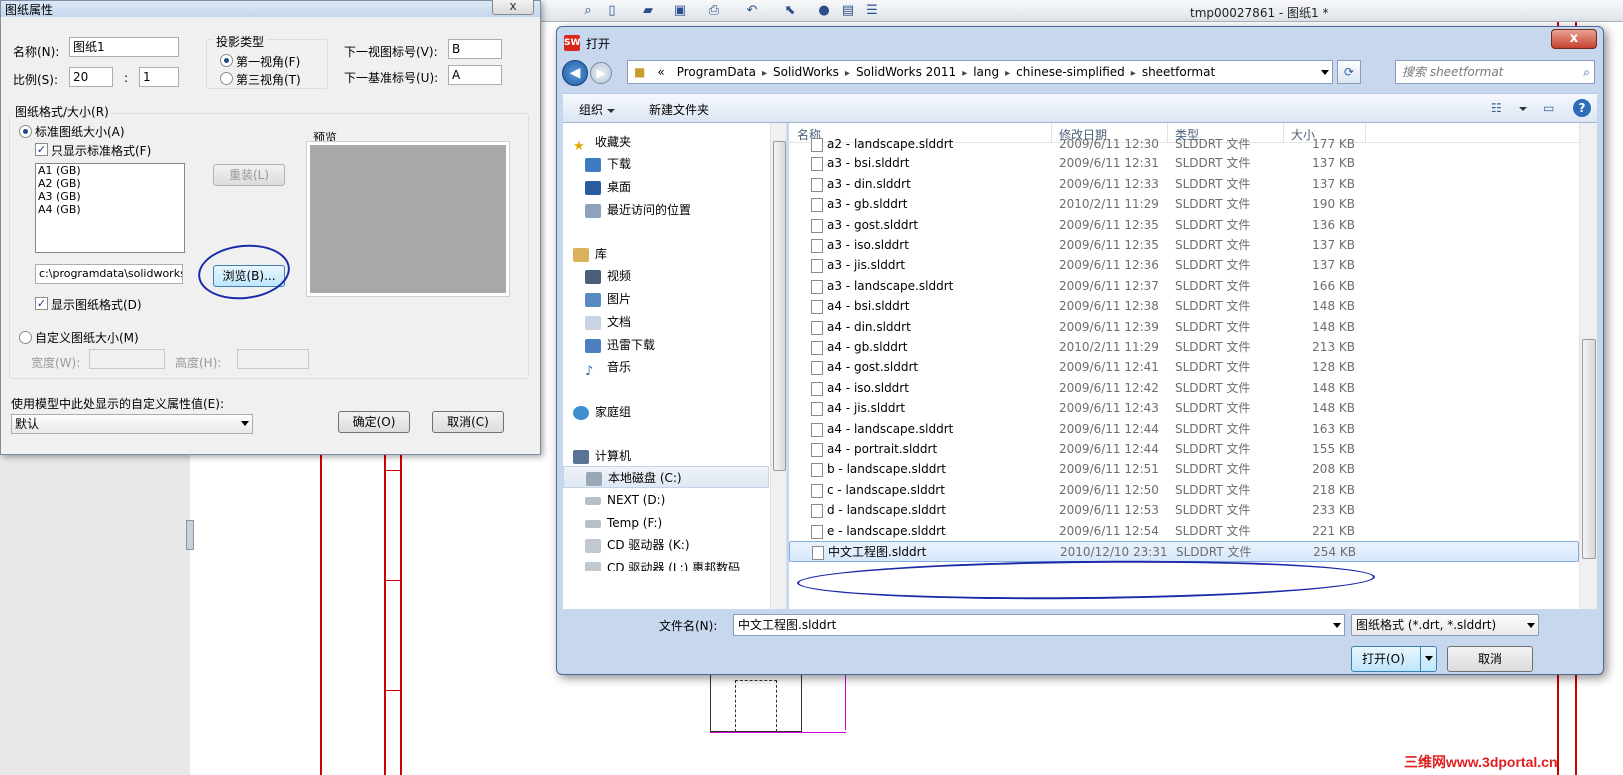  Describe the element at coordinates (685, 299) in the screenshot. I see `nav-pictures: 图片` at that location.